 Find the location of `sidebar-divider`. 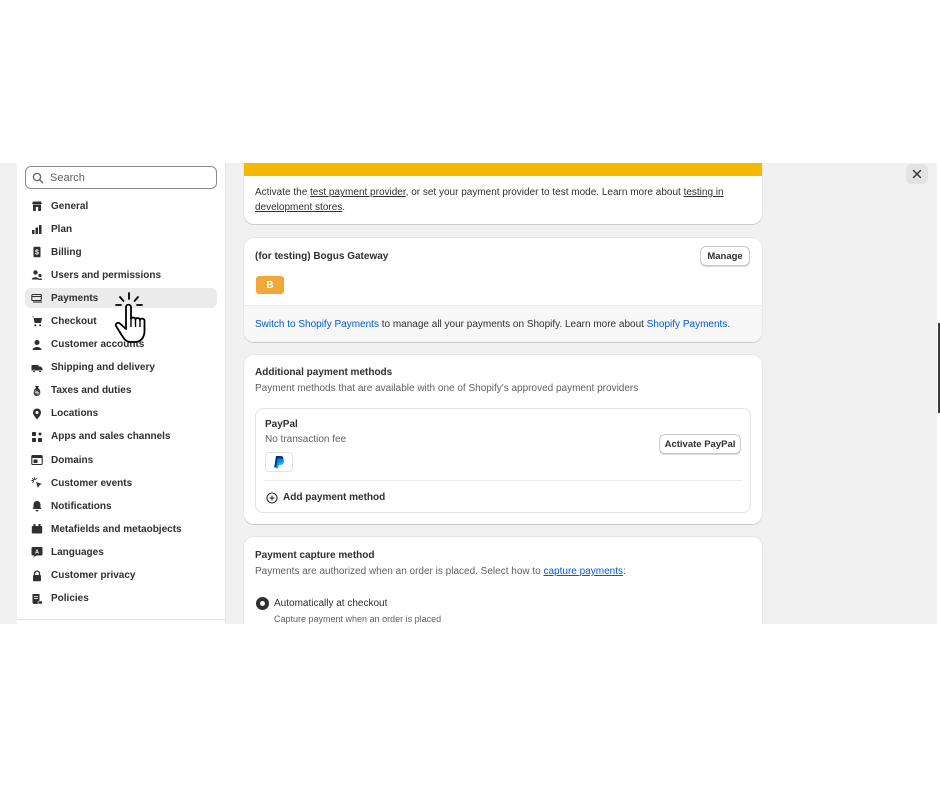

sidebar-divider is located at coordinates (121, 619).